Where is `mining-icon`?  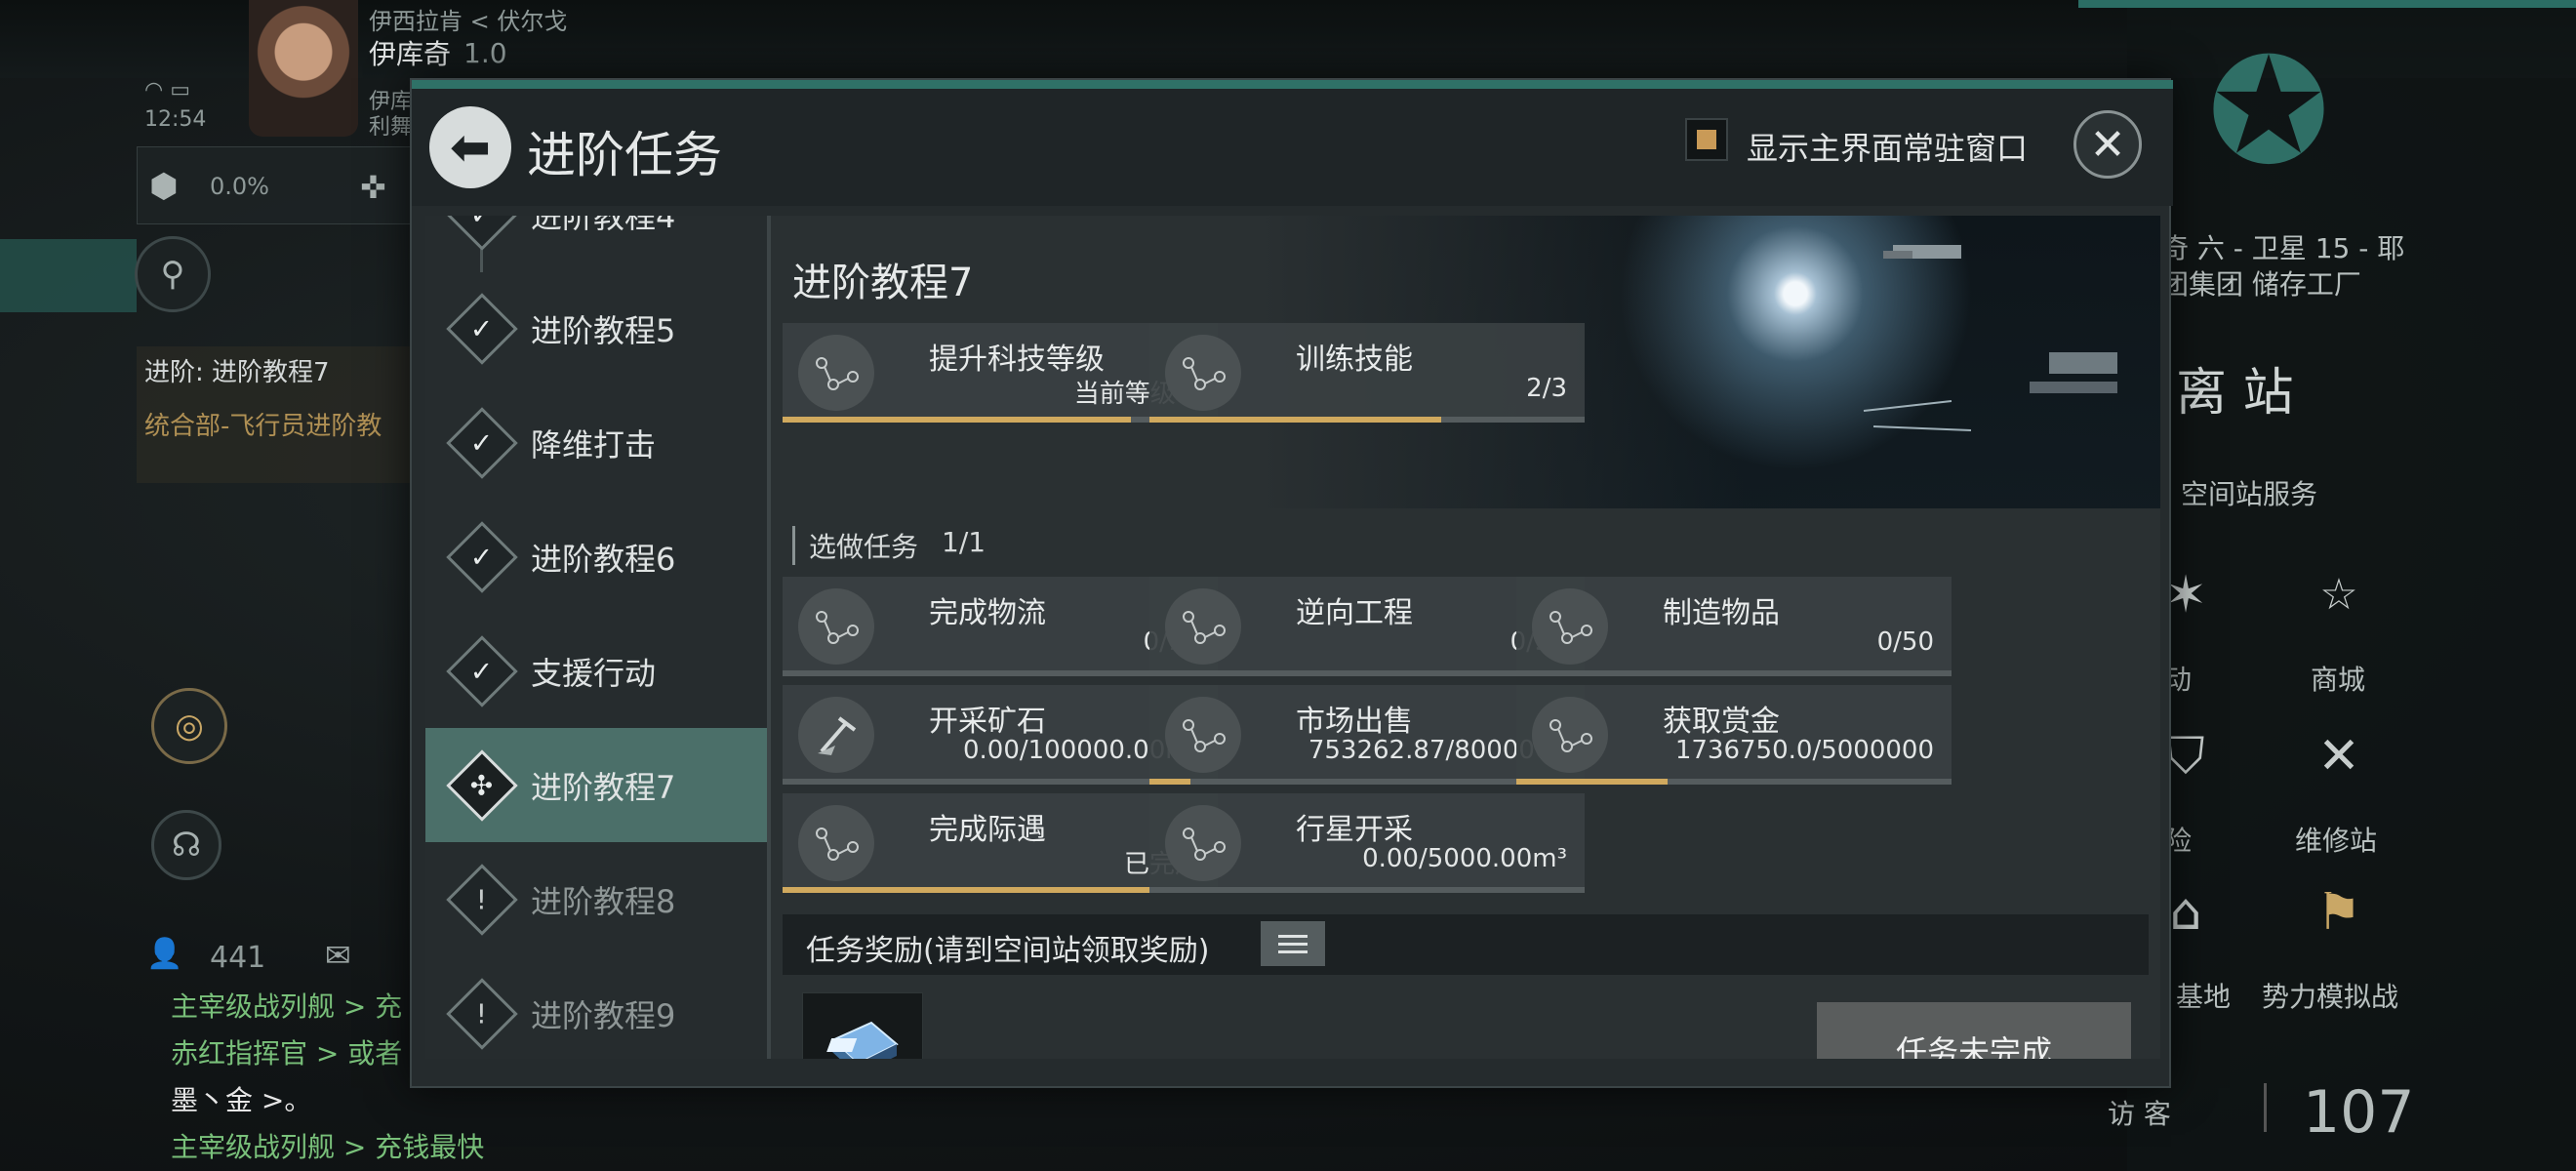 mining-icon is located at coordinates (836, 735).